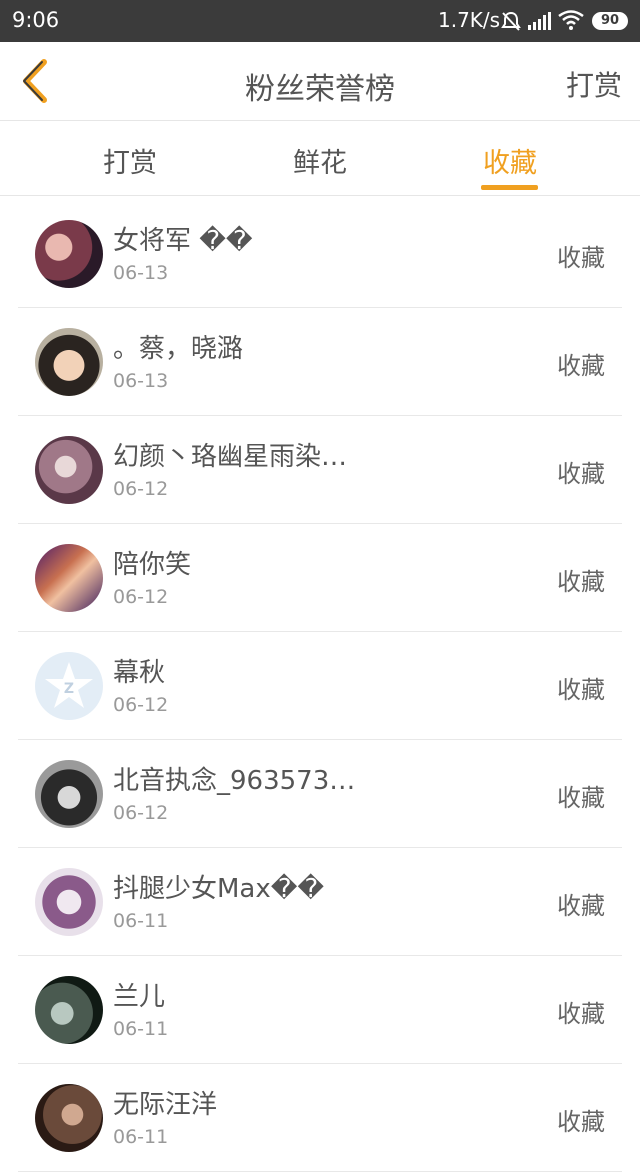 Image resolution: width=640 pixels, height=1172 pixels. What do you see at coordinates (183, 241) in the screenshot?
I see `user-name: 女将军 ��` at bounding box center [183, 241].